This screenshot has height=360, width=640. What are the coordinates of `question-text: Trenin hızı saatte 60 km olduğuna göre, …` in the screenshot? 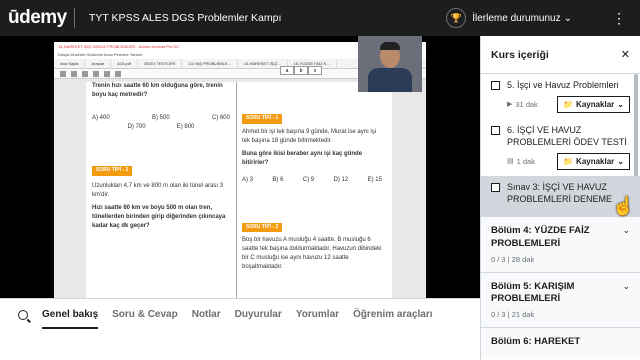 It's located at (157, 90).